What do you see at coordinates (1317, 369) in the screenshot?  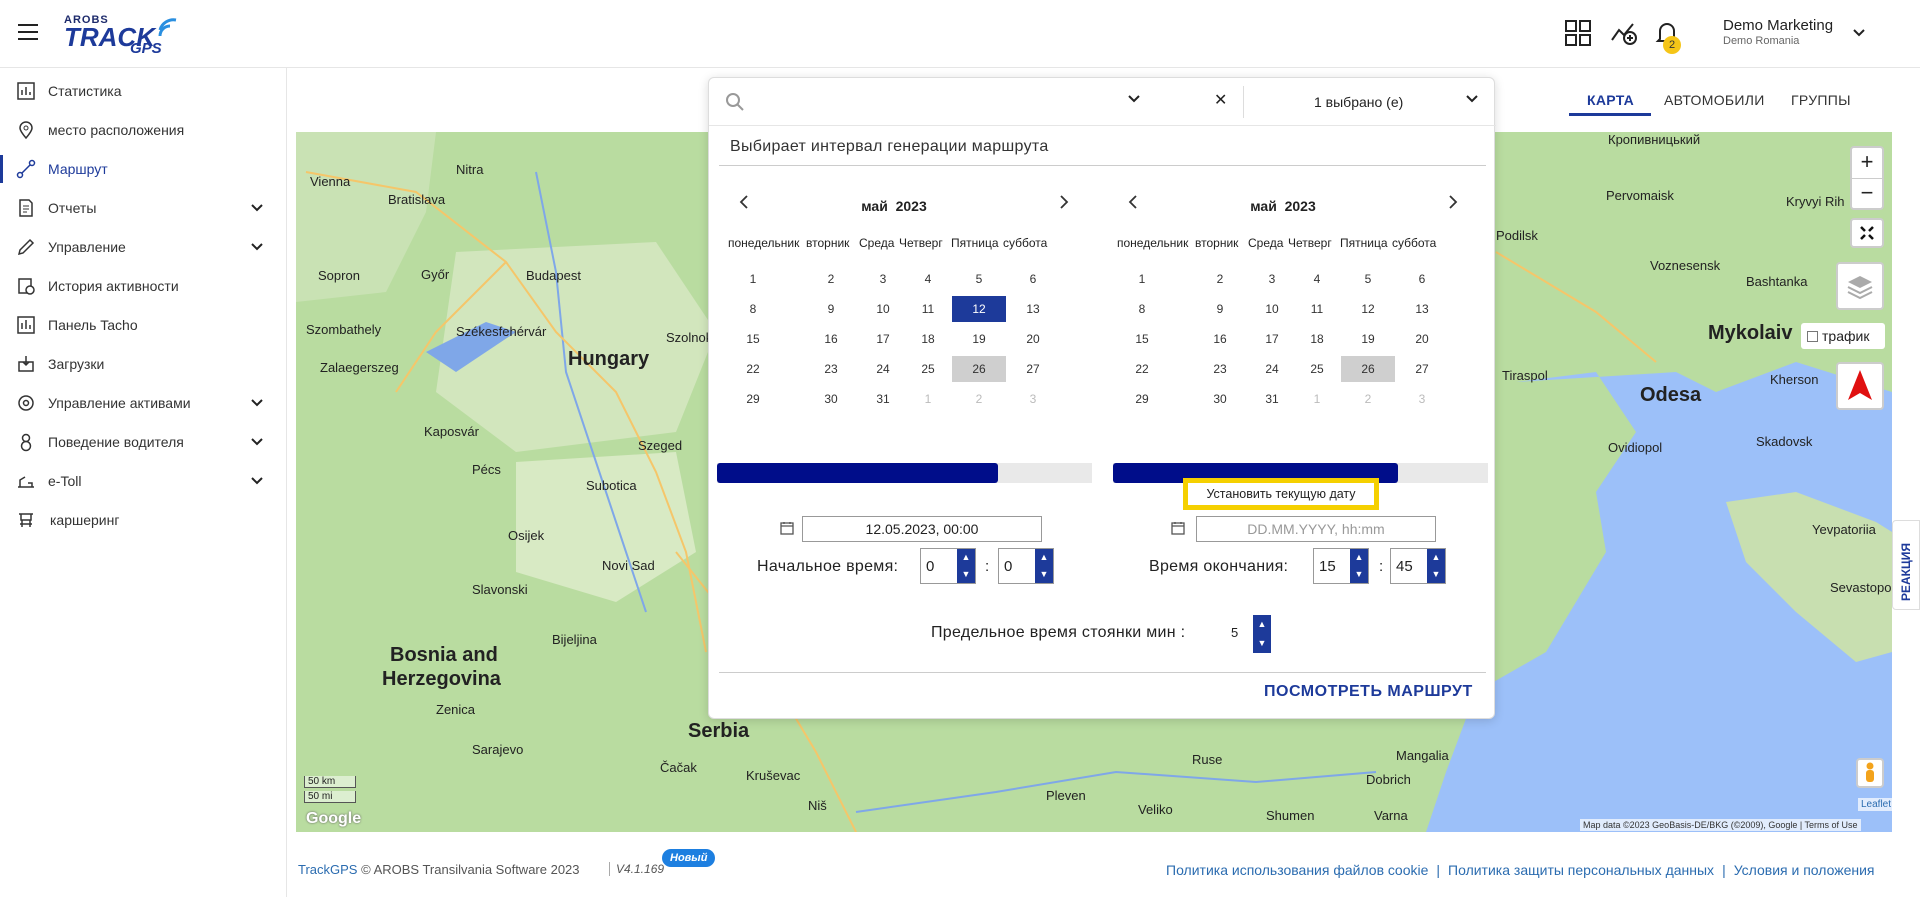 I see `calendar-day: 25` at bounding box center [1317, 369].